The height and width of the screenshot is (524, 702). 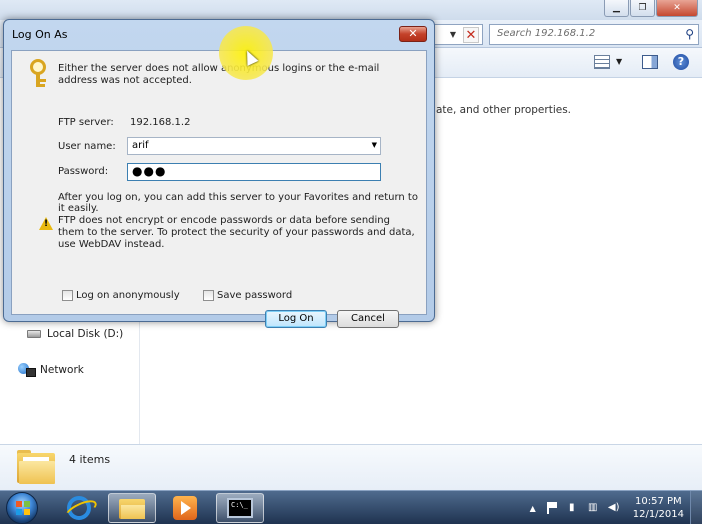 What do you see at coordinates (254, 172) in the screenshot?
I see `password-field: ●●●` at bounding box center [254, 172].